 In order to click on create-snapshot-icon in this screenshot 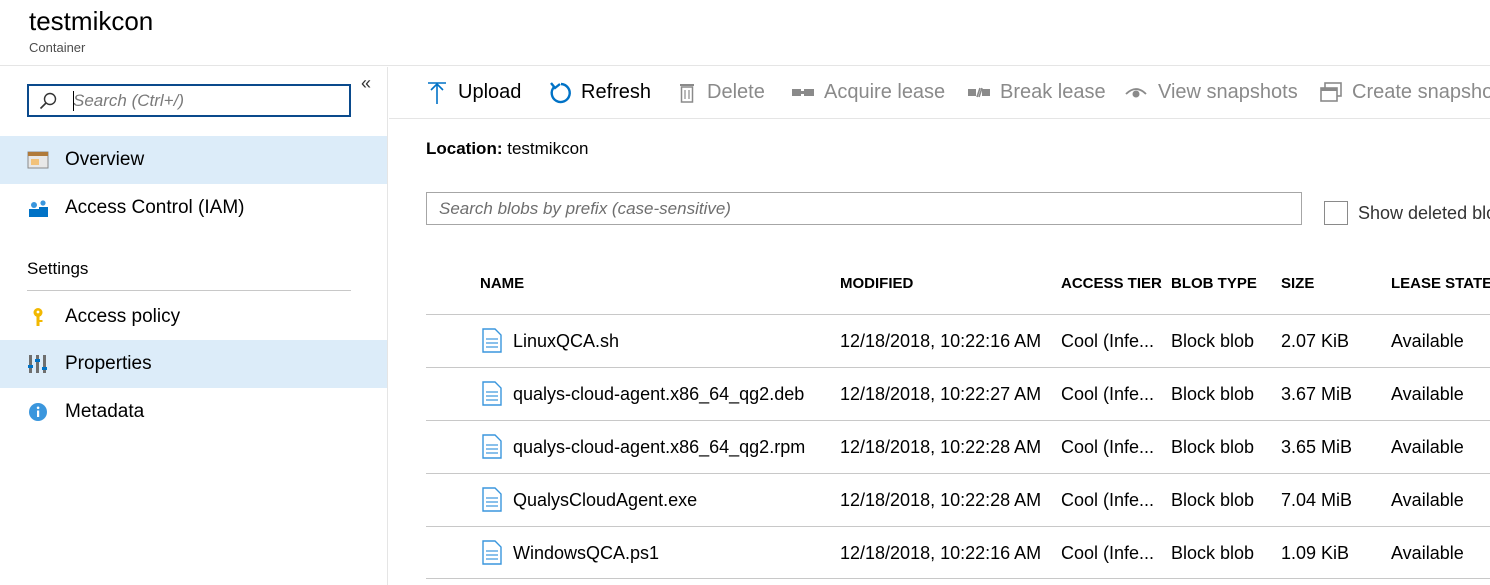, I will do `click(1331, 92)`.